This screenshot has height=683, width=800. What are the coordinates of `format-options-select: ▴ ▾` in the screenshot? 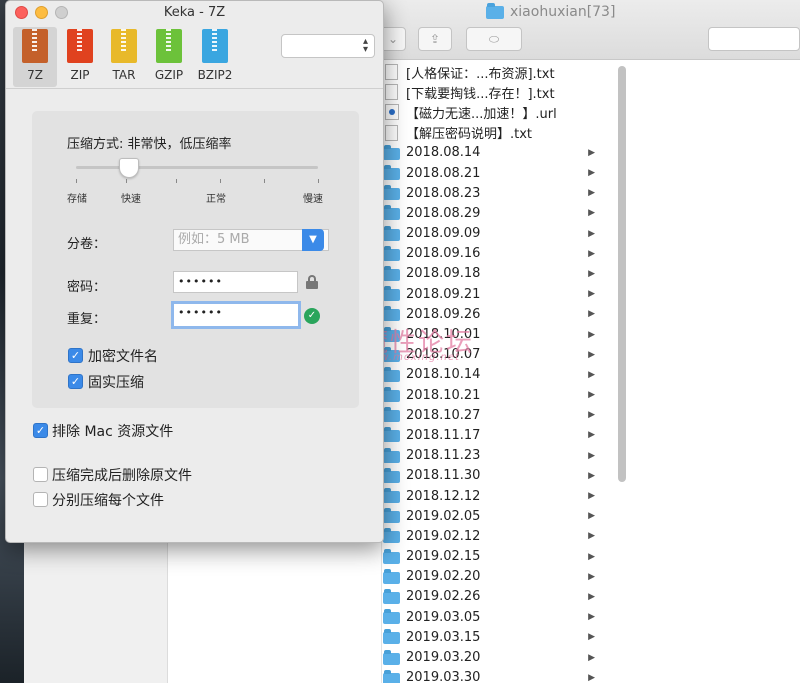 It's located at (328, 46).